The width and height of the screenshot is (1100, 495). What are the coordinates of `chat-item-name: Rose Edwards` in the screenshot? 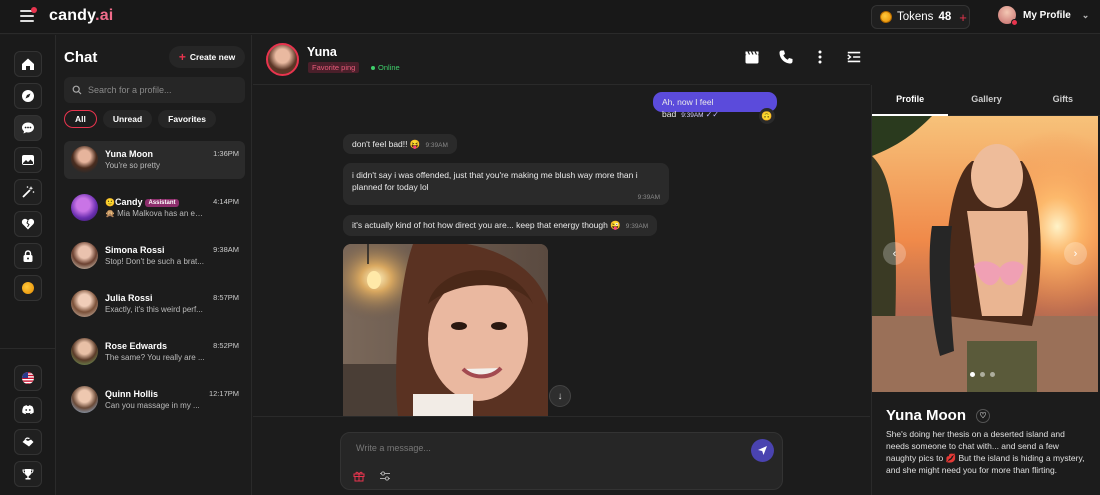 It's located at (136, 346).